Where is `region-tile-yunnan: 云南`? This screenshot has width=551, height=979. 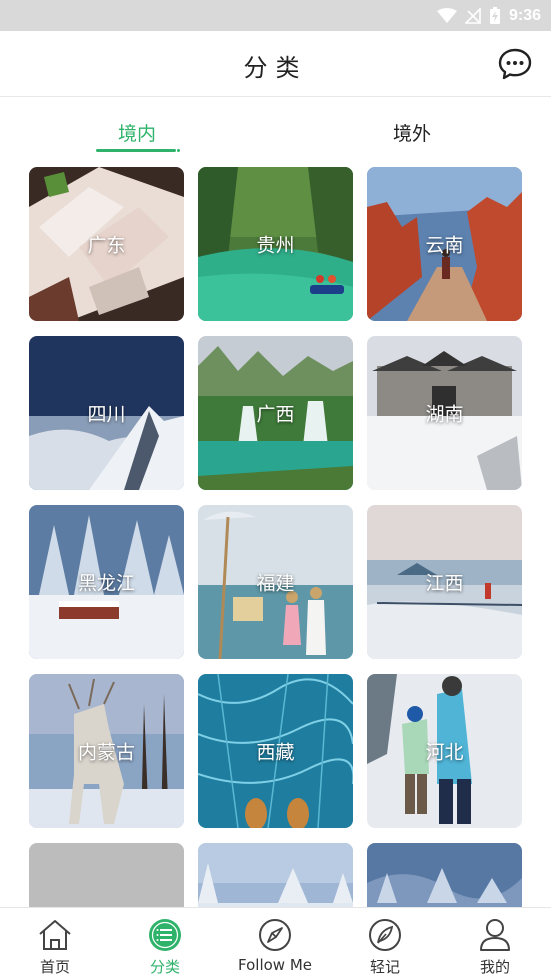 region-tile-yunnan: 云南 is located at coordinates (444, 244).